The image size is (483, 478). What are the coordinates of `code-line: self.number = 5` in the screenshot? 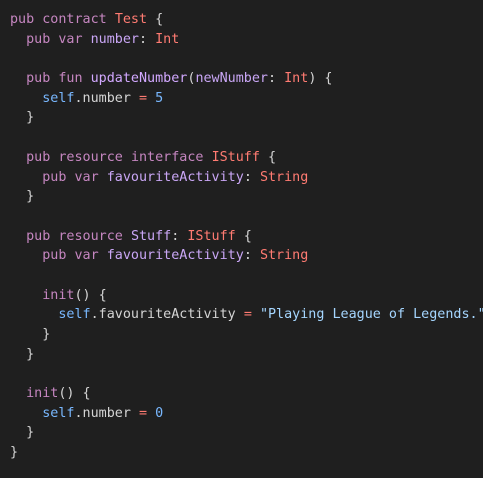 It's located at (246, 99).